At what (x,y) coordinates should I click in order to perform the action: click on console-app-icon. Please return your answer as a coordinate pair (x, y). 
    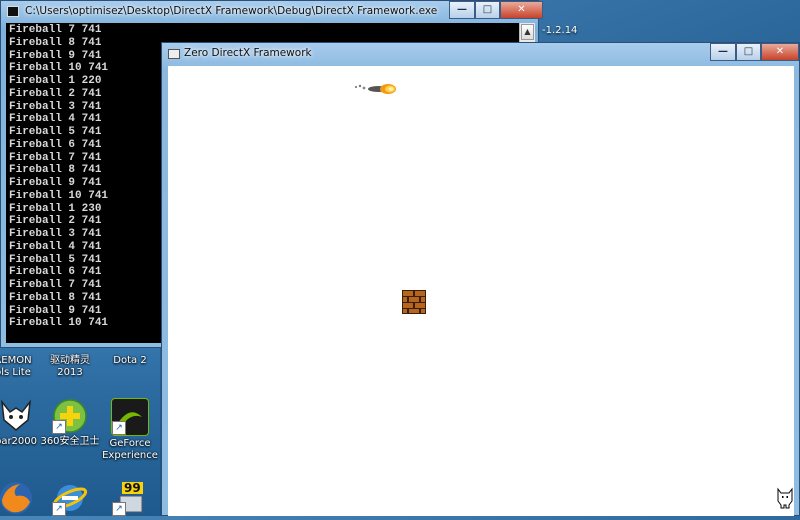
    Looking at the image, I should click on (13, 11).